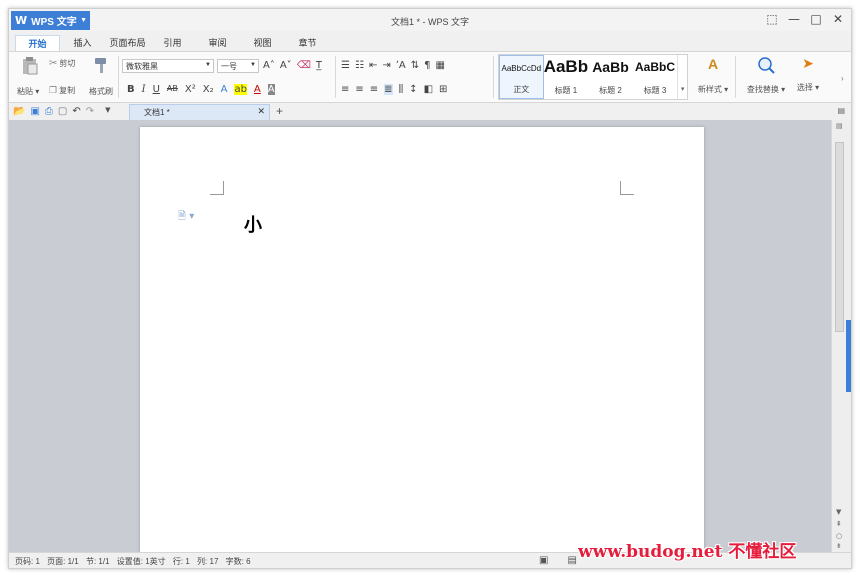 The image size is (860, 577). What do you see at coordinates (269, 65) in the screenshot?
I see `grow-font-icon: A˄` at bounding box center [269, 65].